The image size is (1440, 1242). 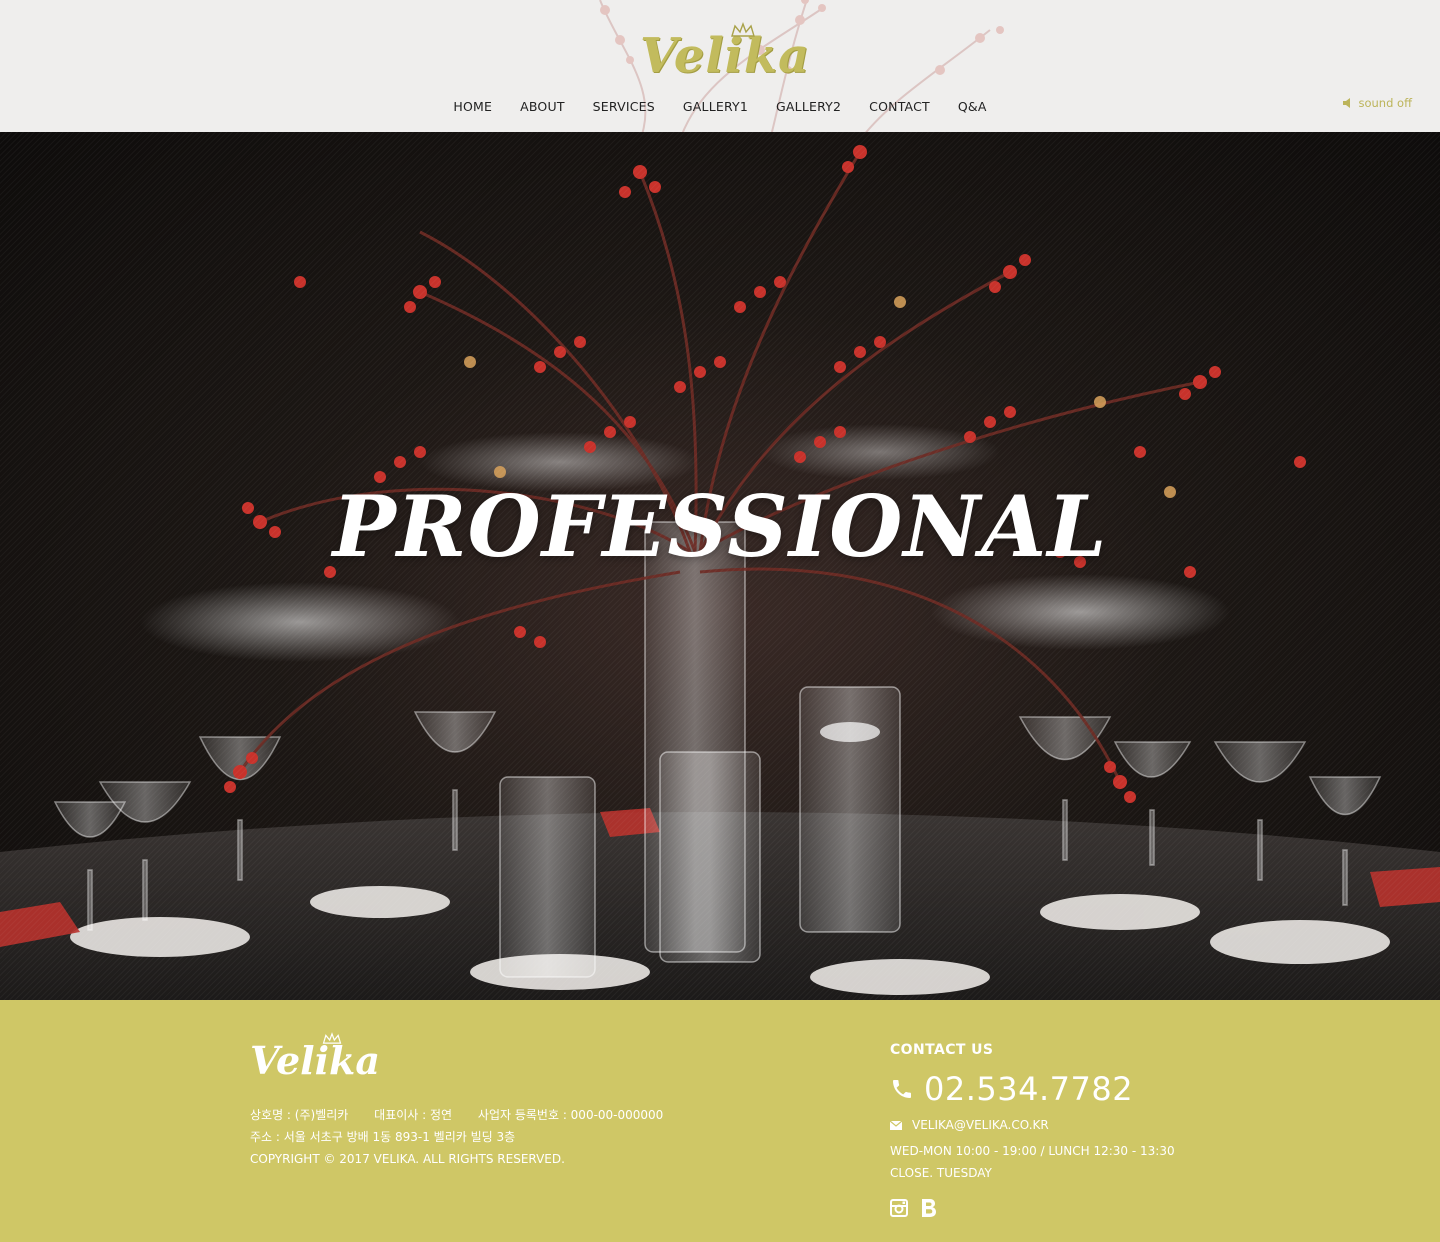 What do you see at coordinates (808, 106) in the screenshot?
I see `nav-gallery2: GALLERY2` at bounding box center [808, 106].